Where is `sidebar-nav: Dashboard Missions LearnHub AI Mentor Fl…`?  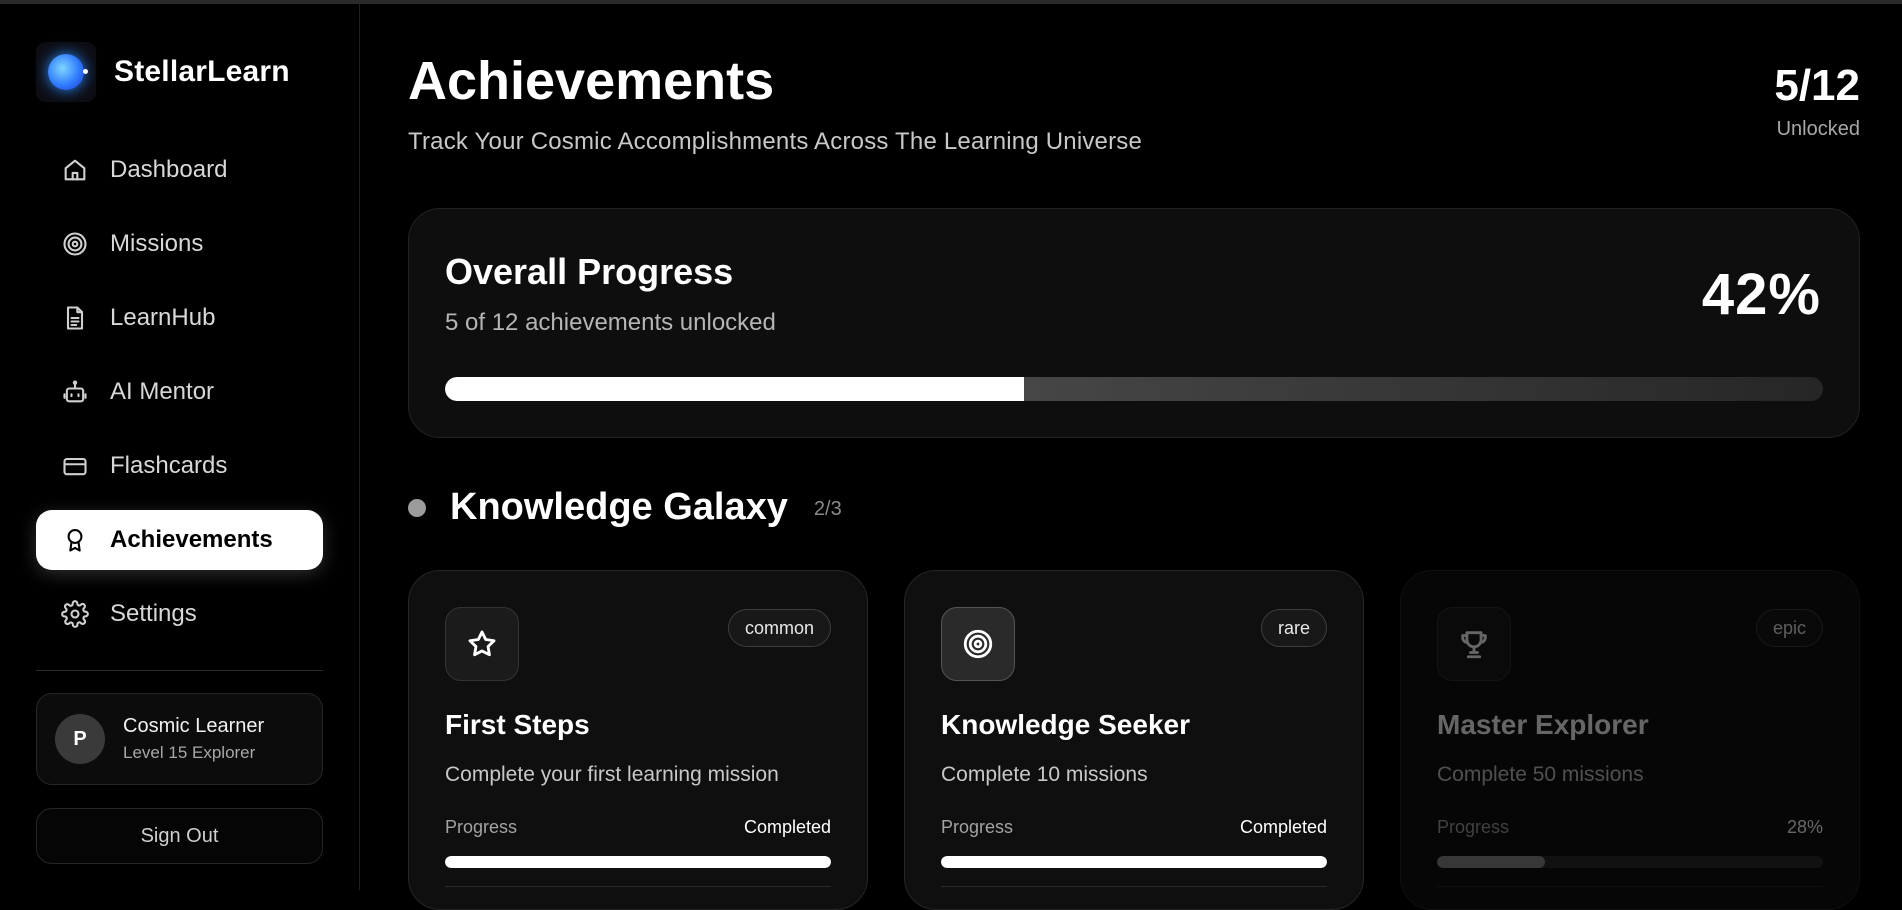 sidebar-nav: Dashboard Missions LearnHub AI Mentor Fl… is located at coordinates (179, 399).